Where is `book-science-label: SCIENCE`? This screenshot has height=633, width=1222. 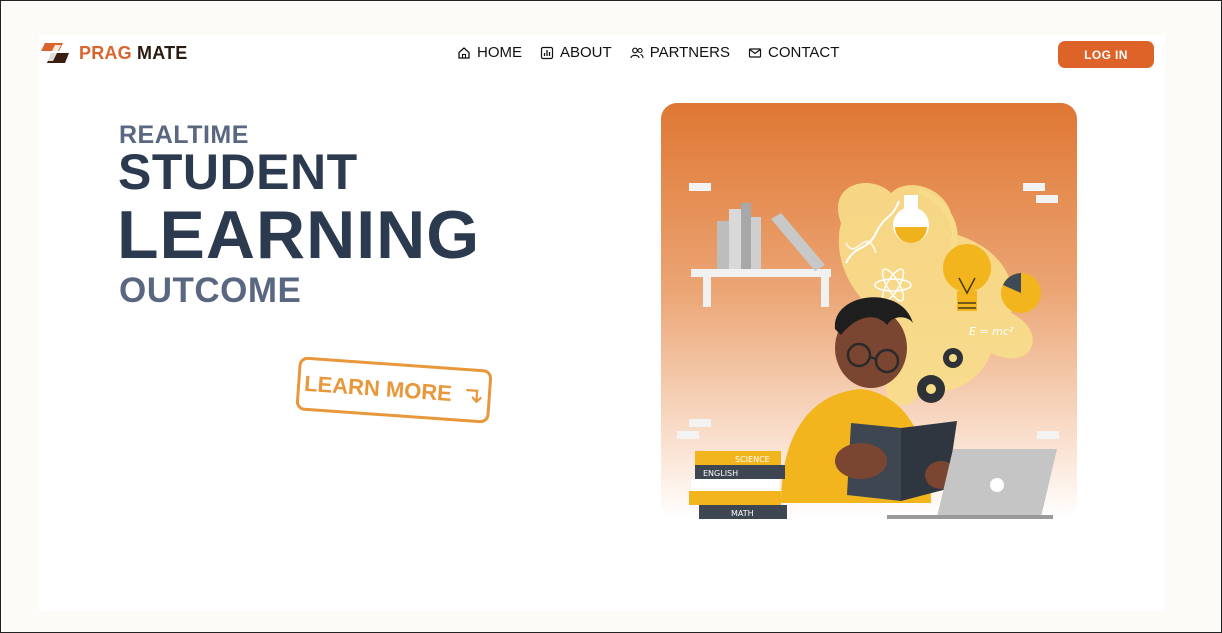
book-science-label: SCIENCE is located at coordinates (752, 459).